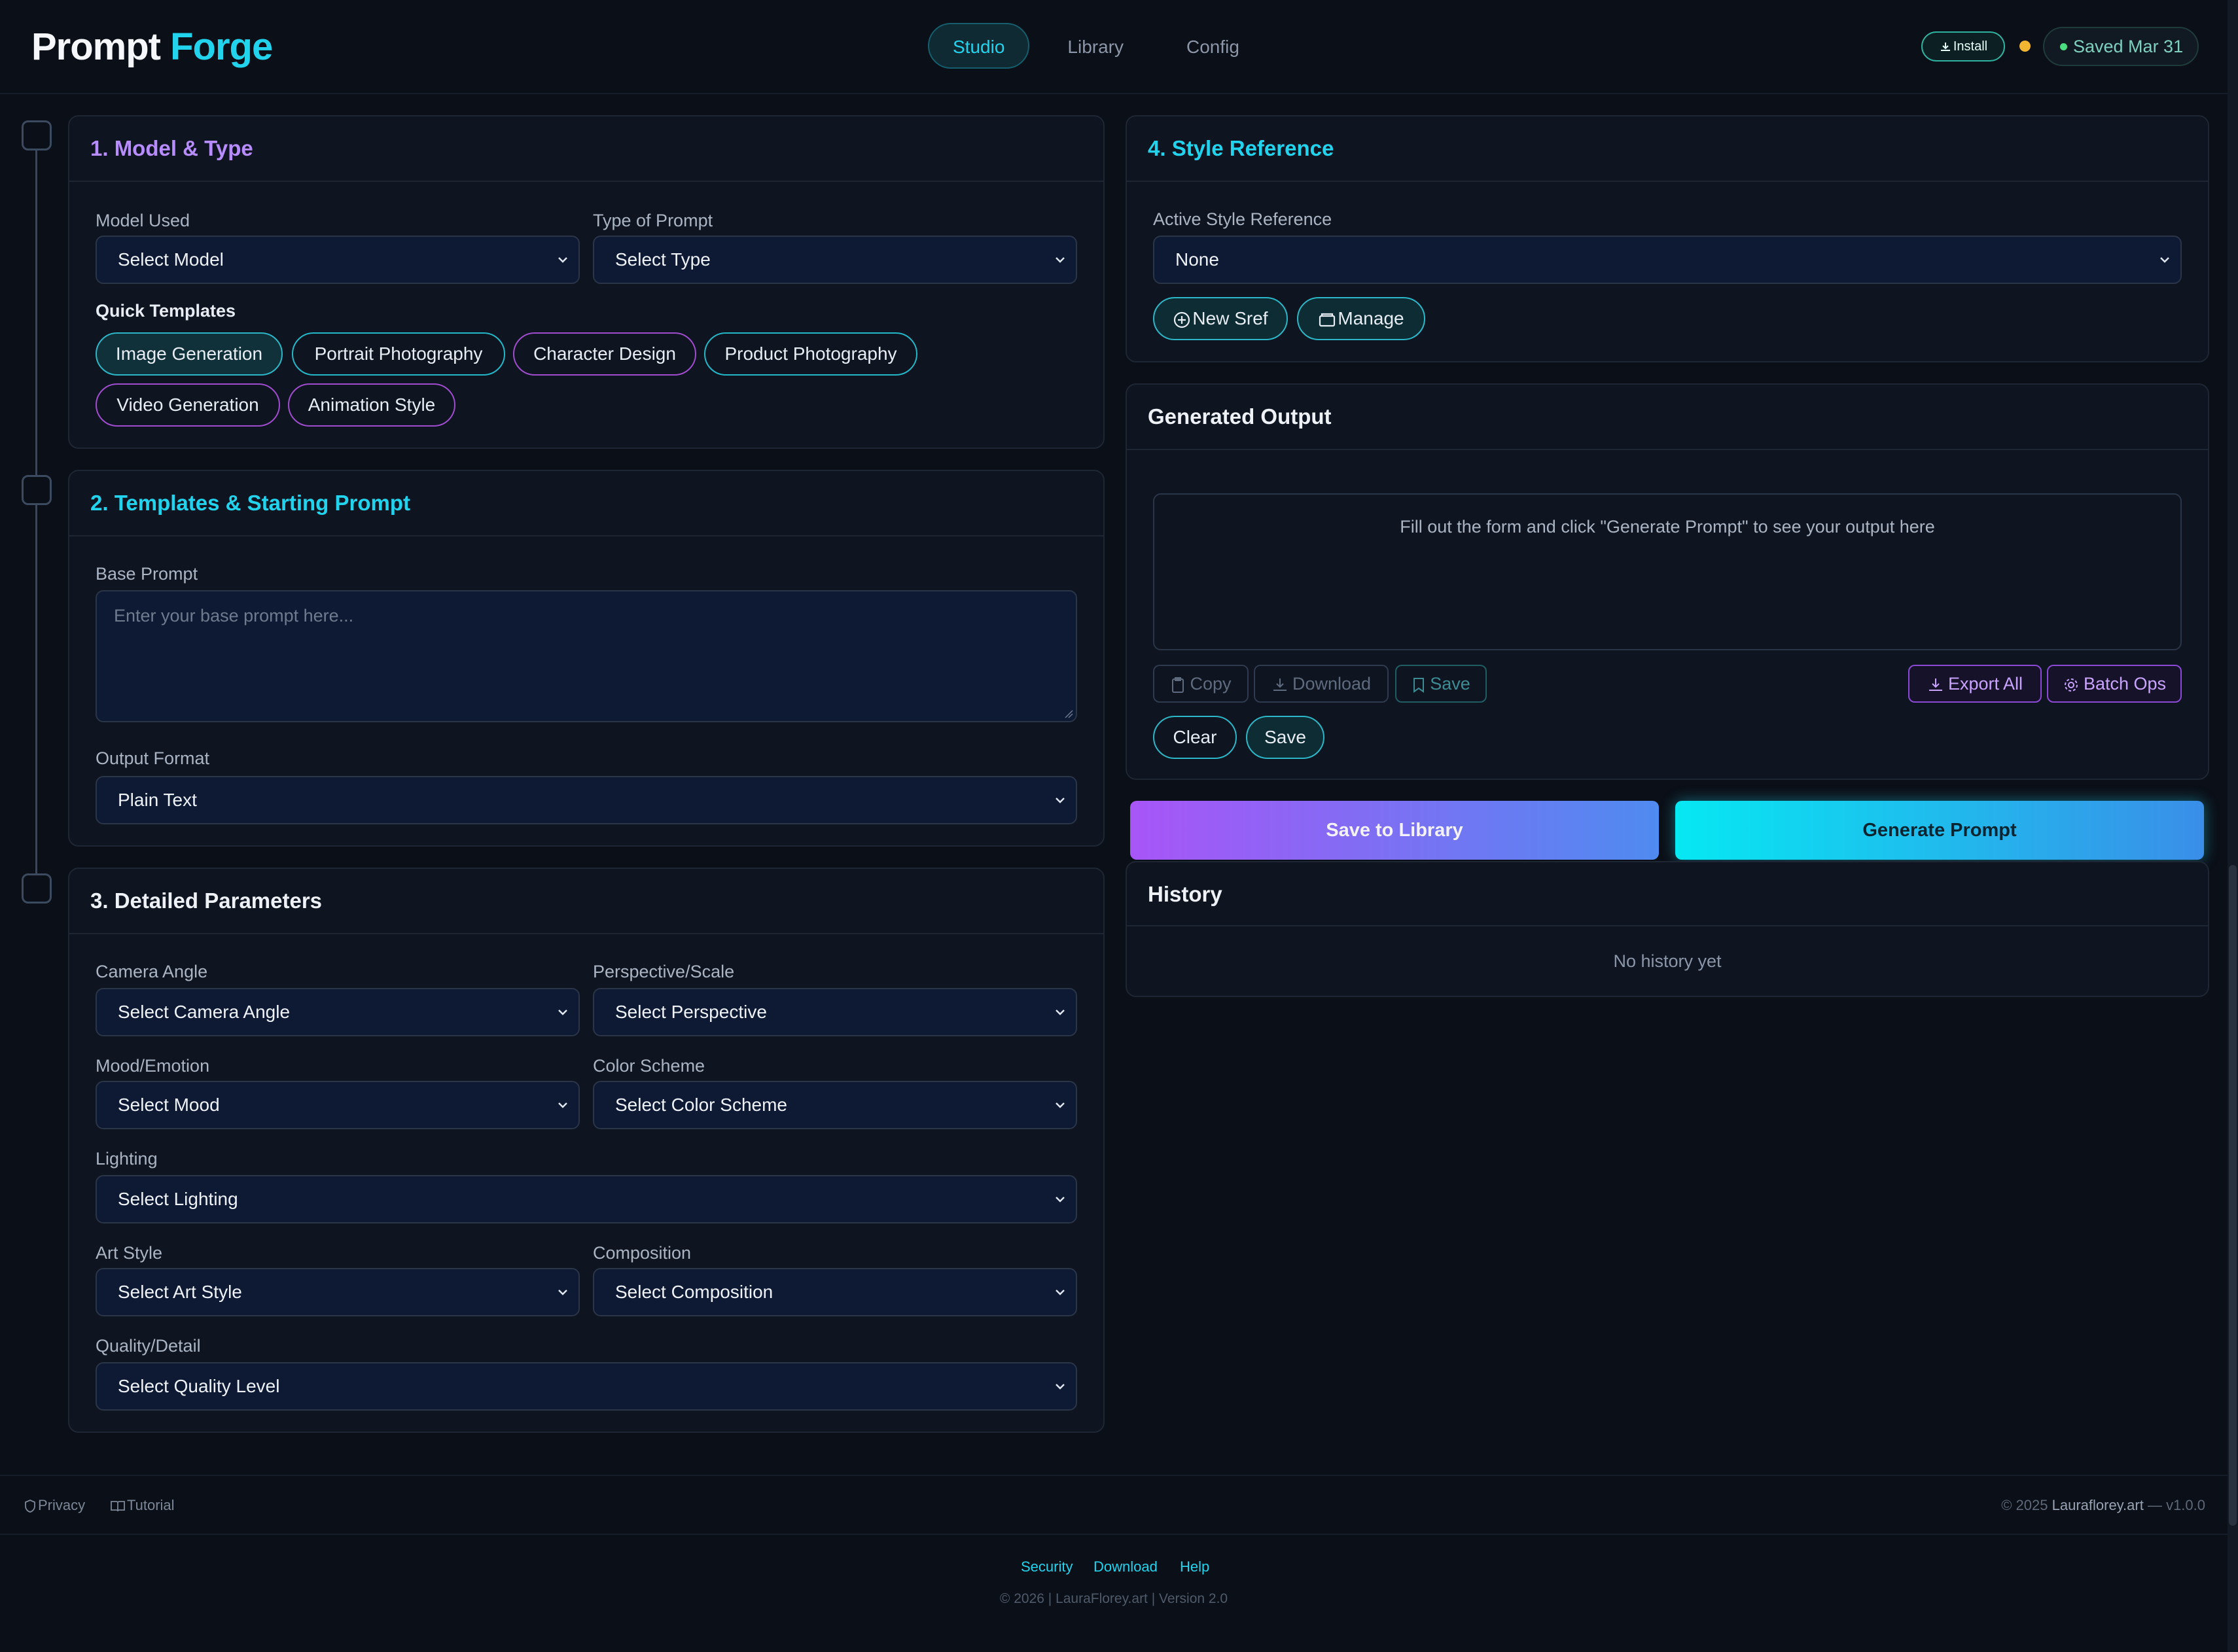 The height and width of the screenshot is (1652, 2238). Describe the element at coordinates (664, 972) in the screenshot. I see `perspective-label: Perspective/Scale` at that location.